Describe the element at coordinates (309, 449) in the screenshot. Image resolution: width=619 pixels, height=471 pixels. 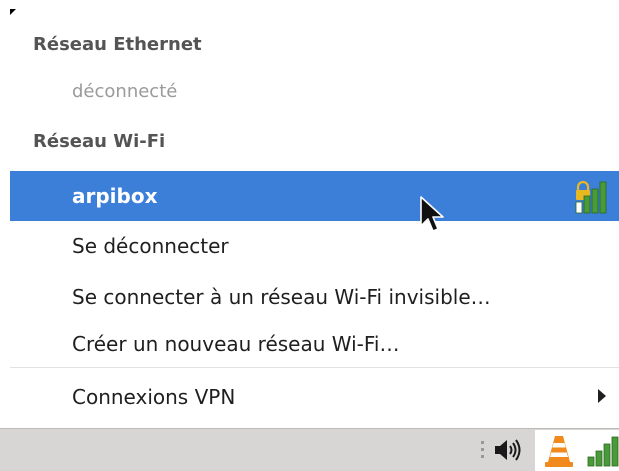
I see `taskbar` at that location.